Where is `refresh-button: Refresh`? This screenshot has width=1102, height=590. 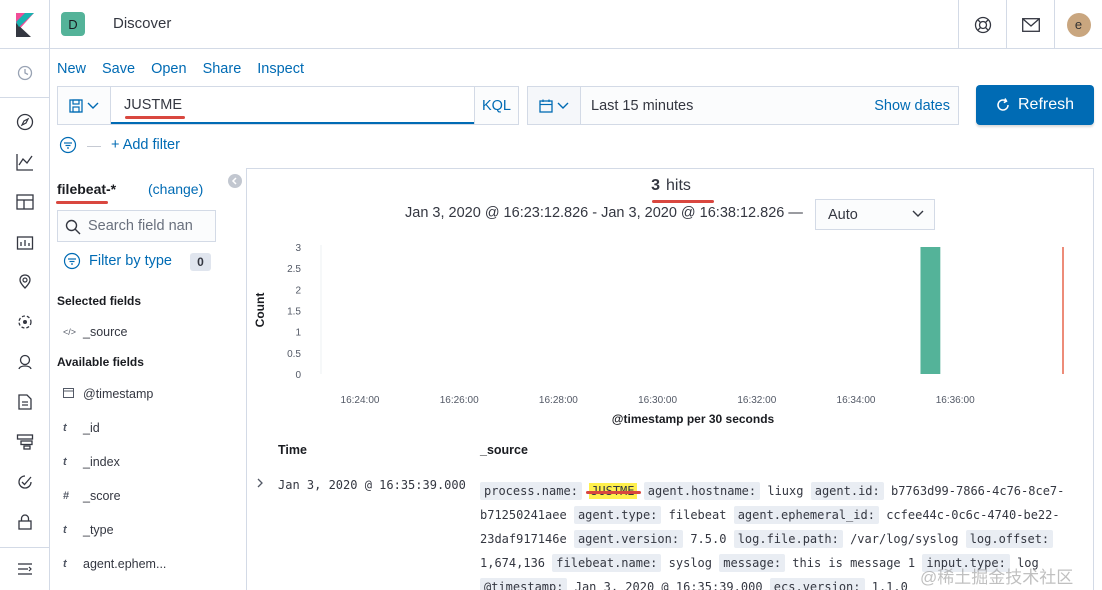 refresh-button: Refresh is located at coordinates (1035, 105).